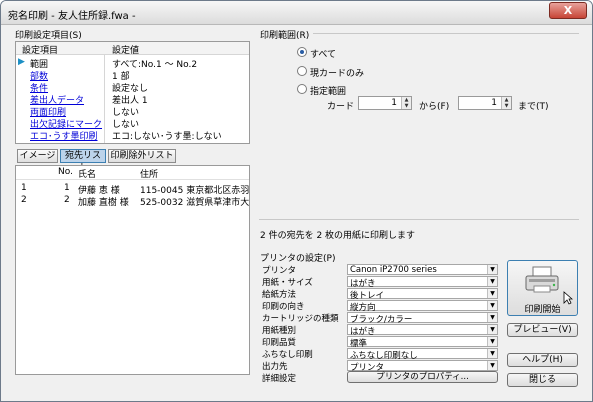  I want to click on list-col-name: 氏名, so click(87, 175).